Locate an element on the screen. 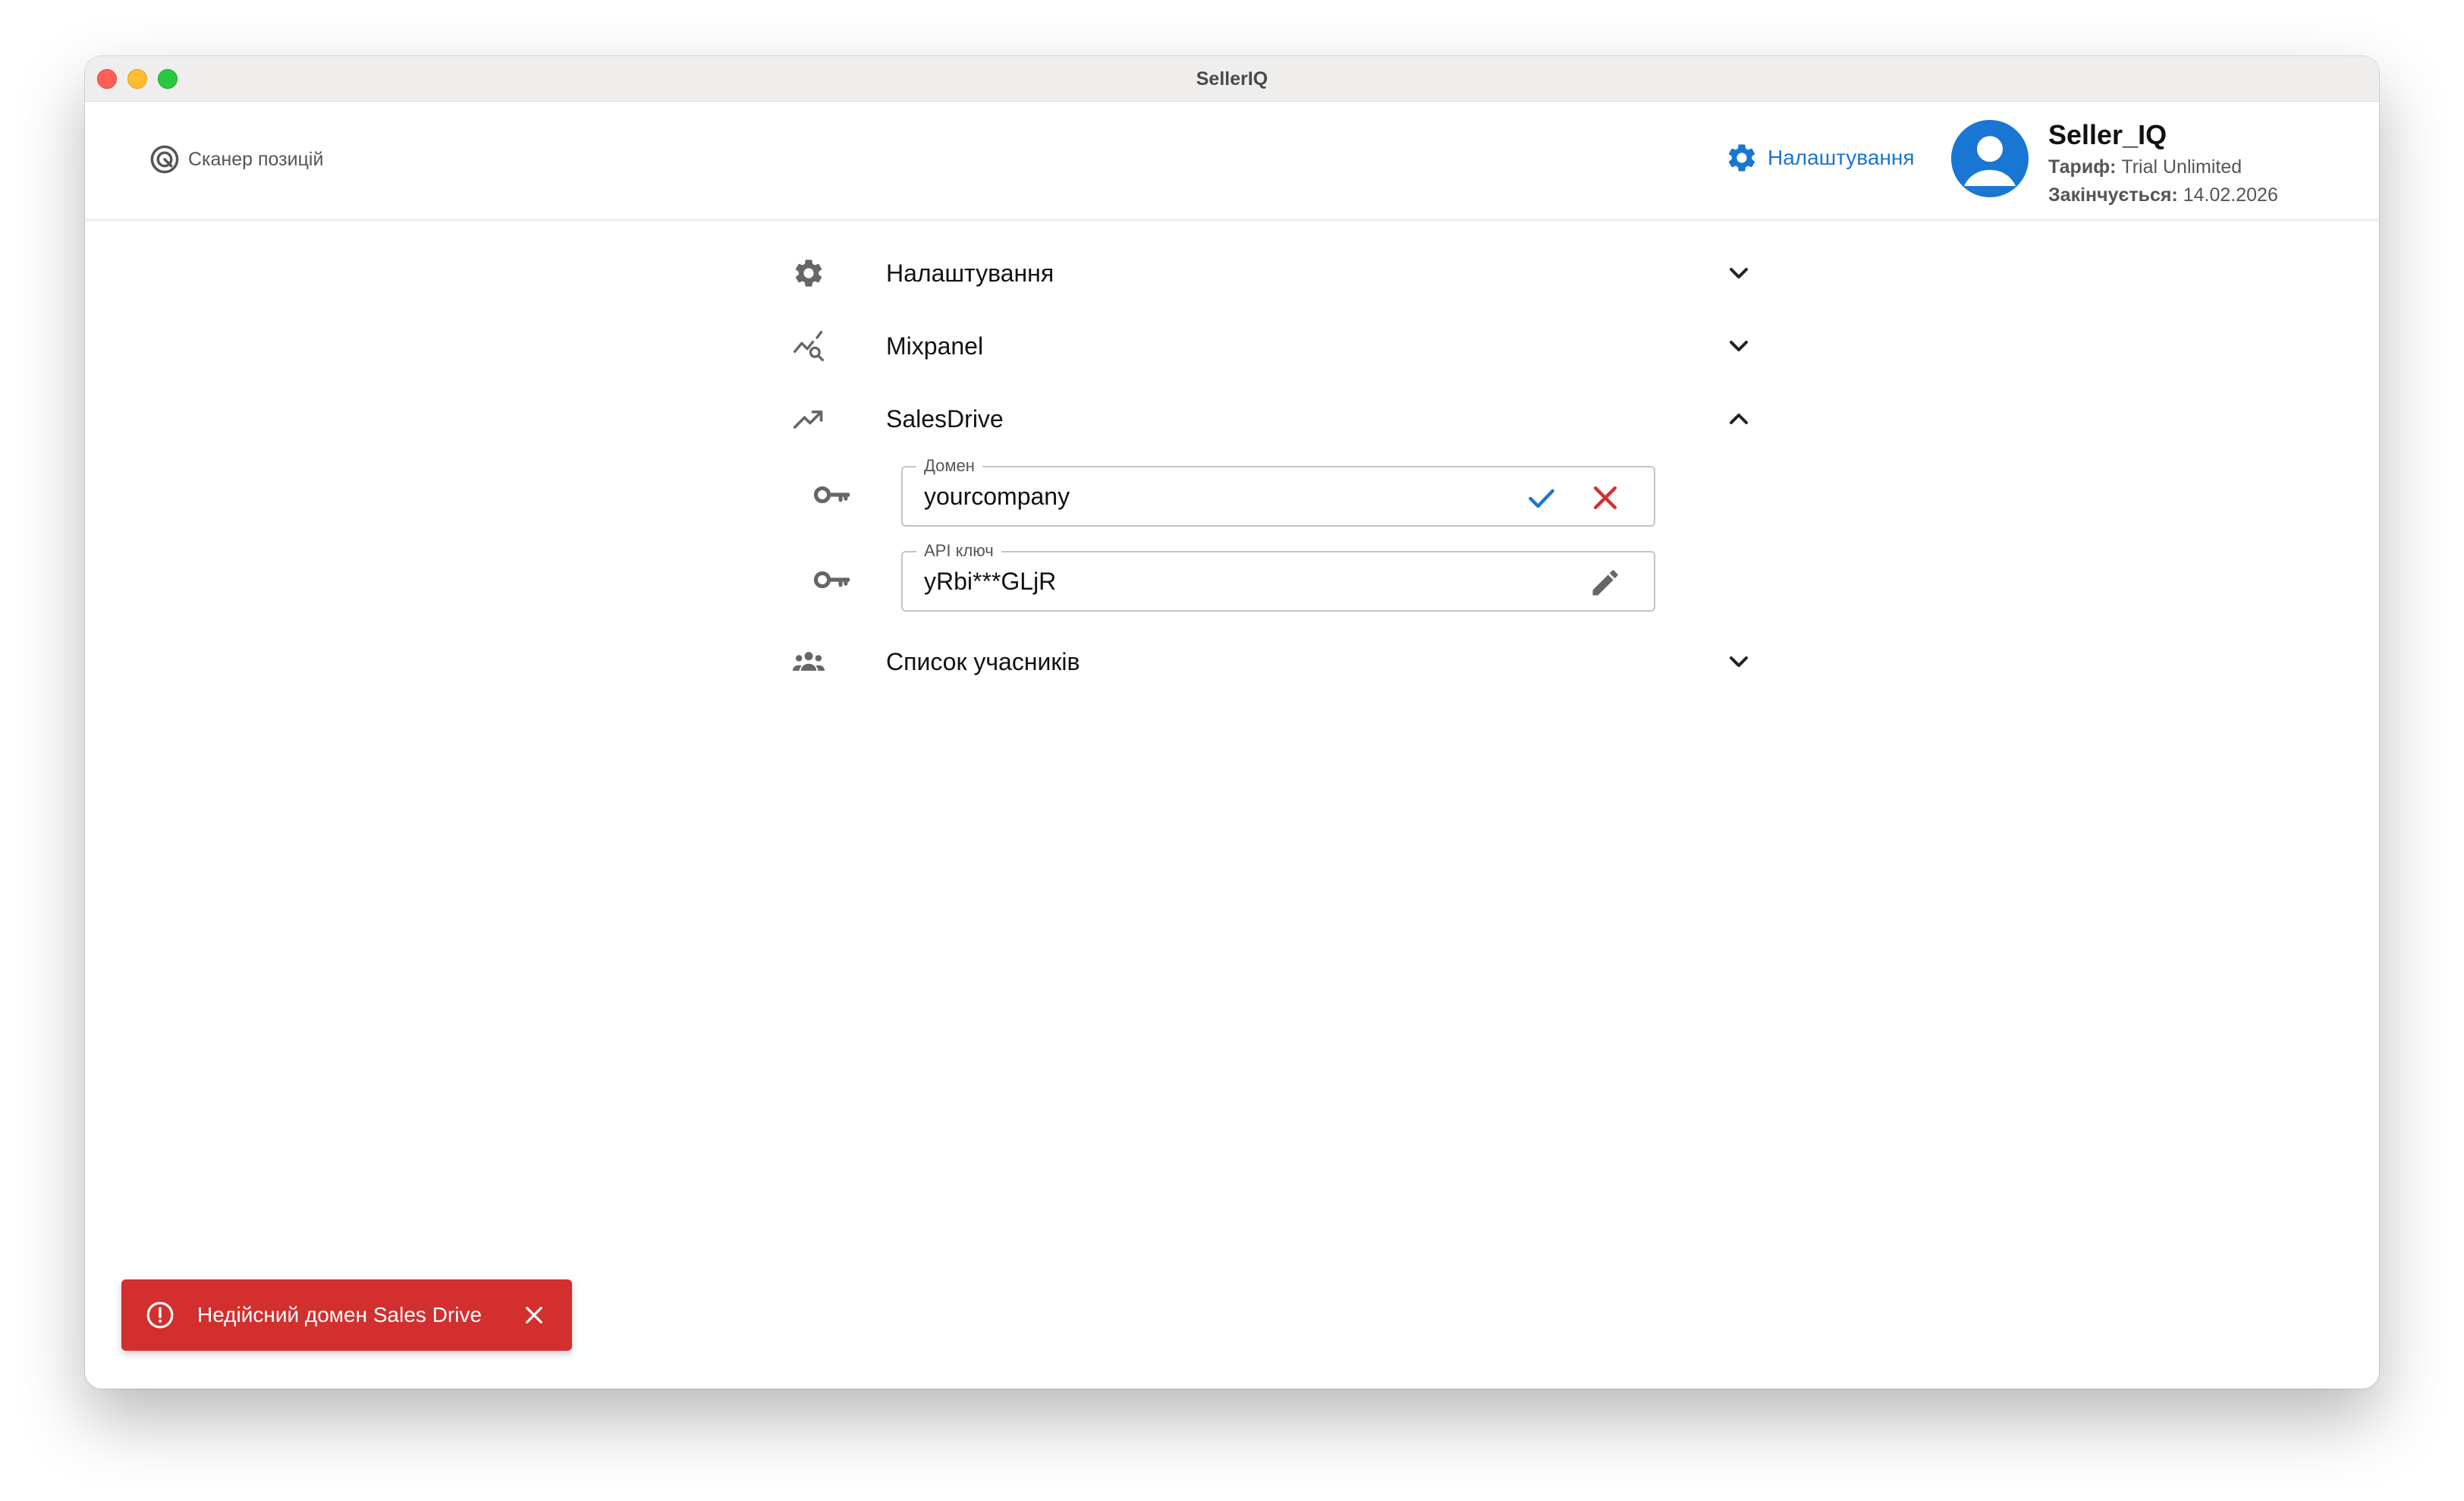 The image size is (2464, 1501). section-mixpanel-label: Mixpanel is located at coordinates (935, 346).